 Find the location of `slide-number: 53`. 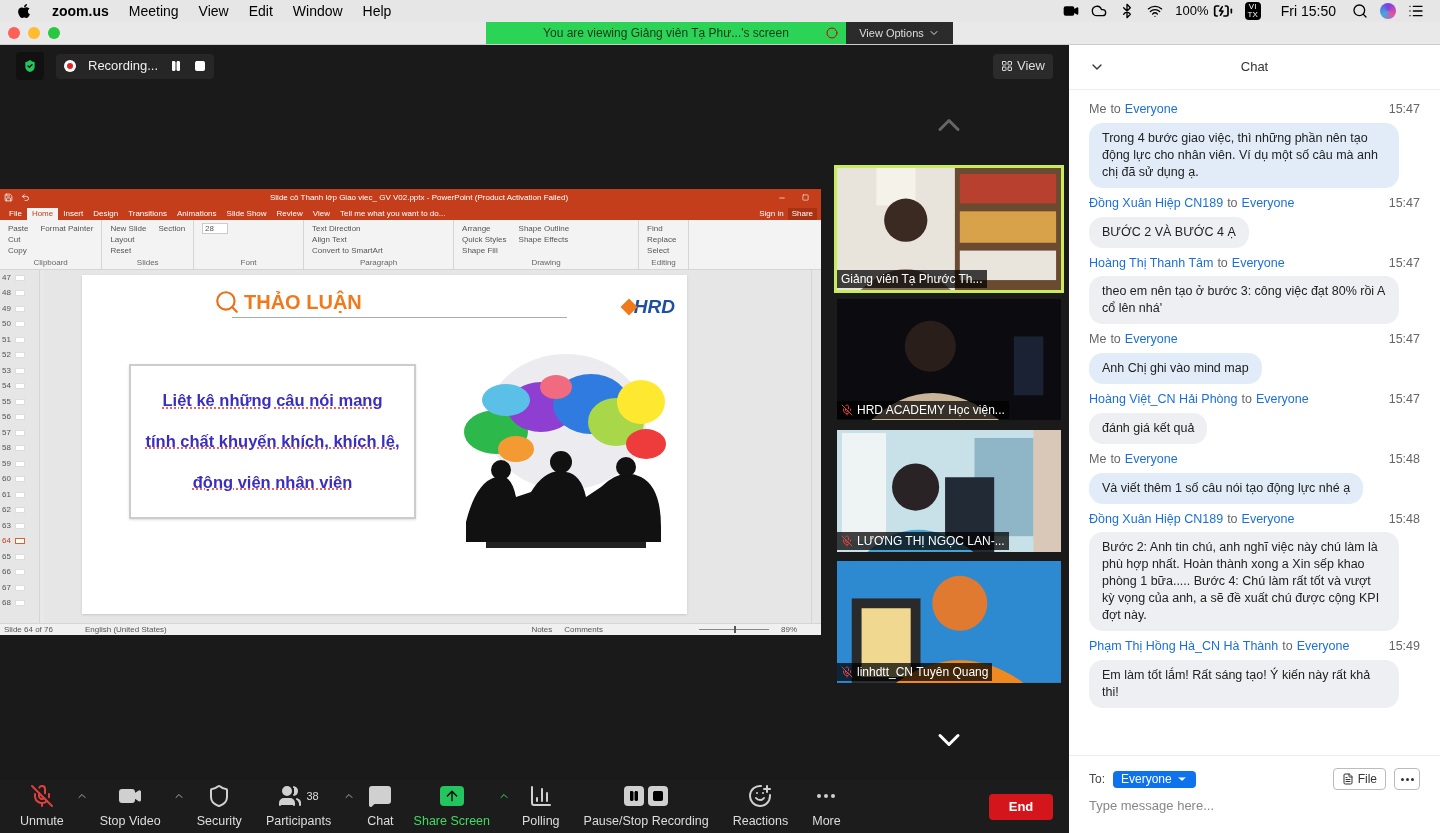

slide-number: 53 is located at coordinates (7, 370).